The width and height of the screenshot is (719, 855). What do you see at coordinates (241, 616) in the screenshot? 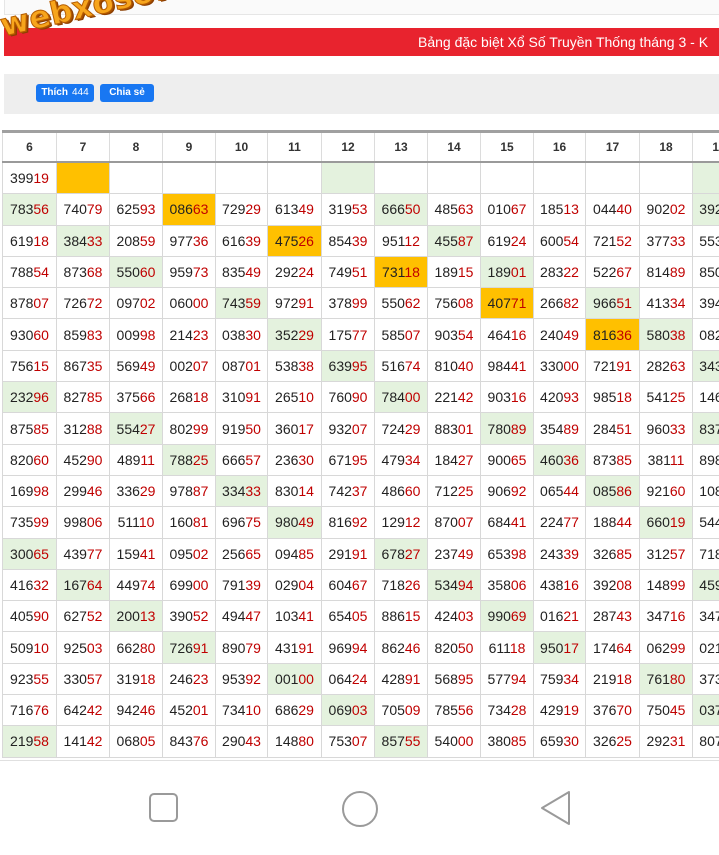
I see `result-cell: 49447` at bounding box center [241, 616].